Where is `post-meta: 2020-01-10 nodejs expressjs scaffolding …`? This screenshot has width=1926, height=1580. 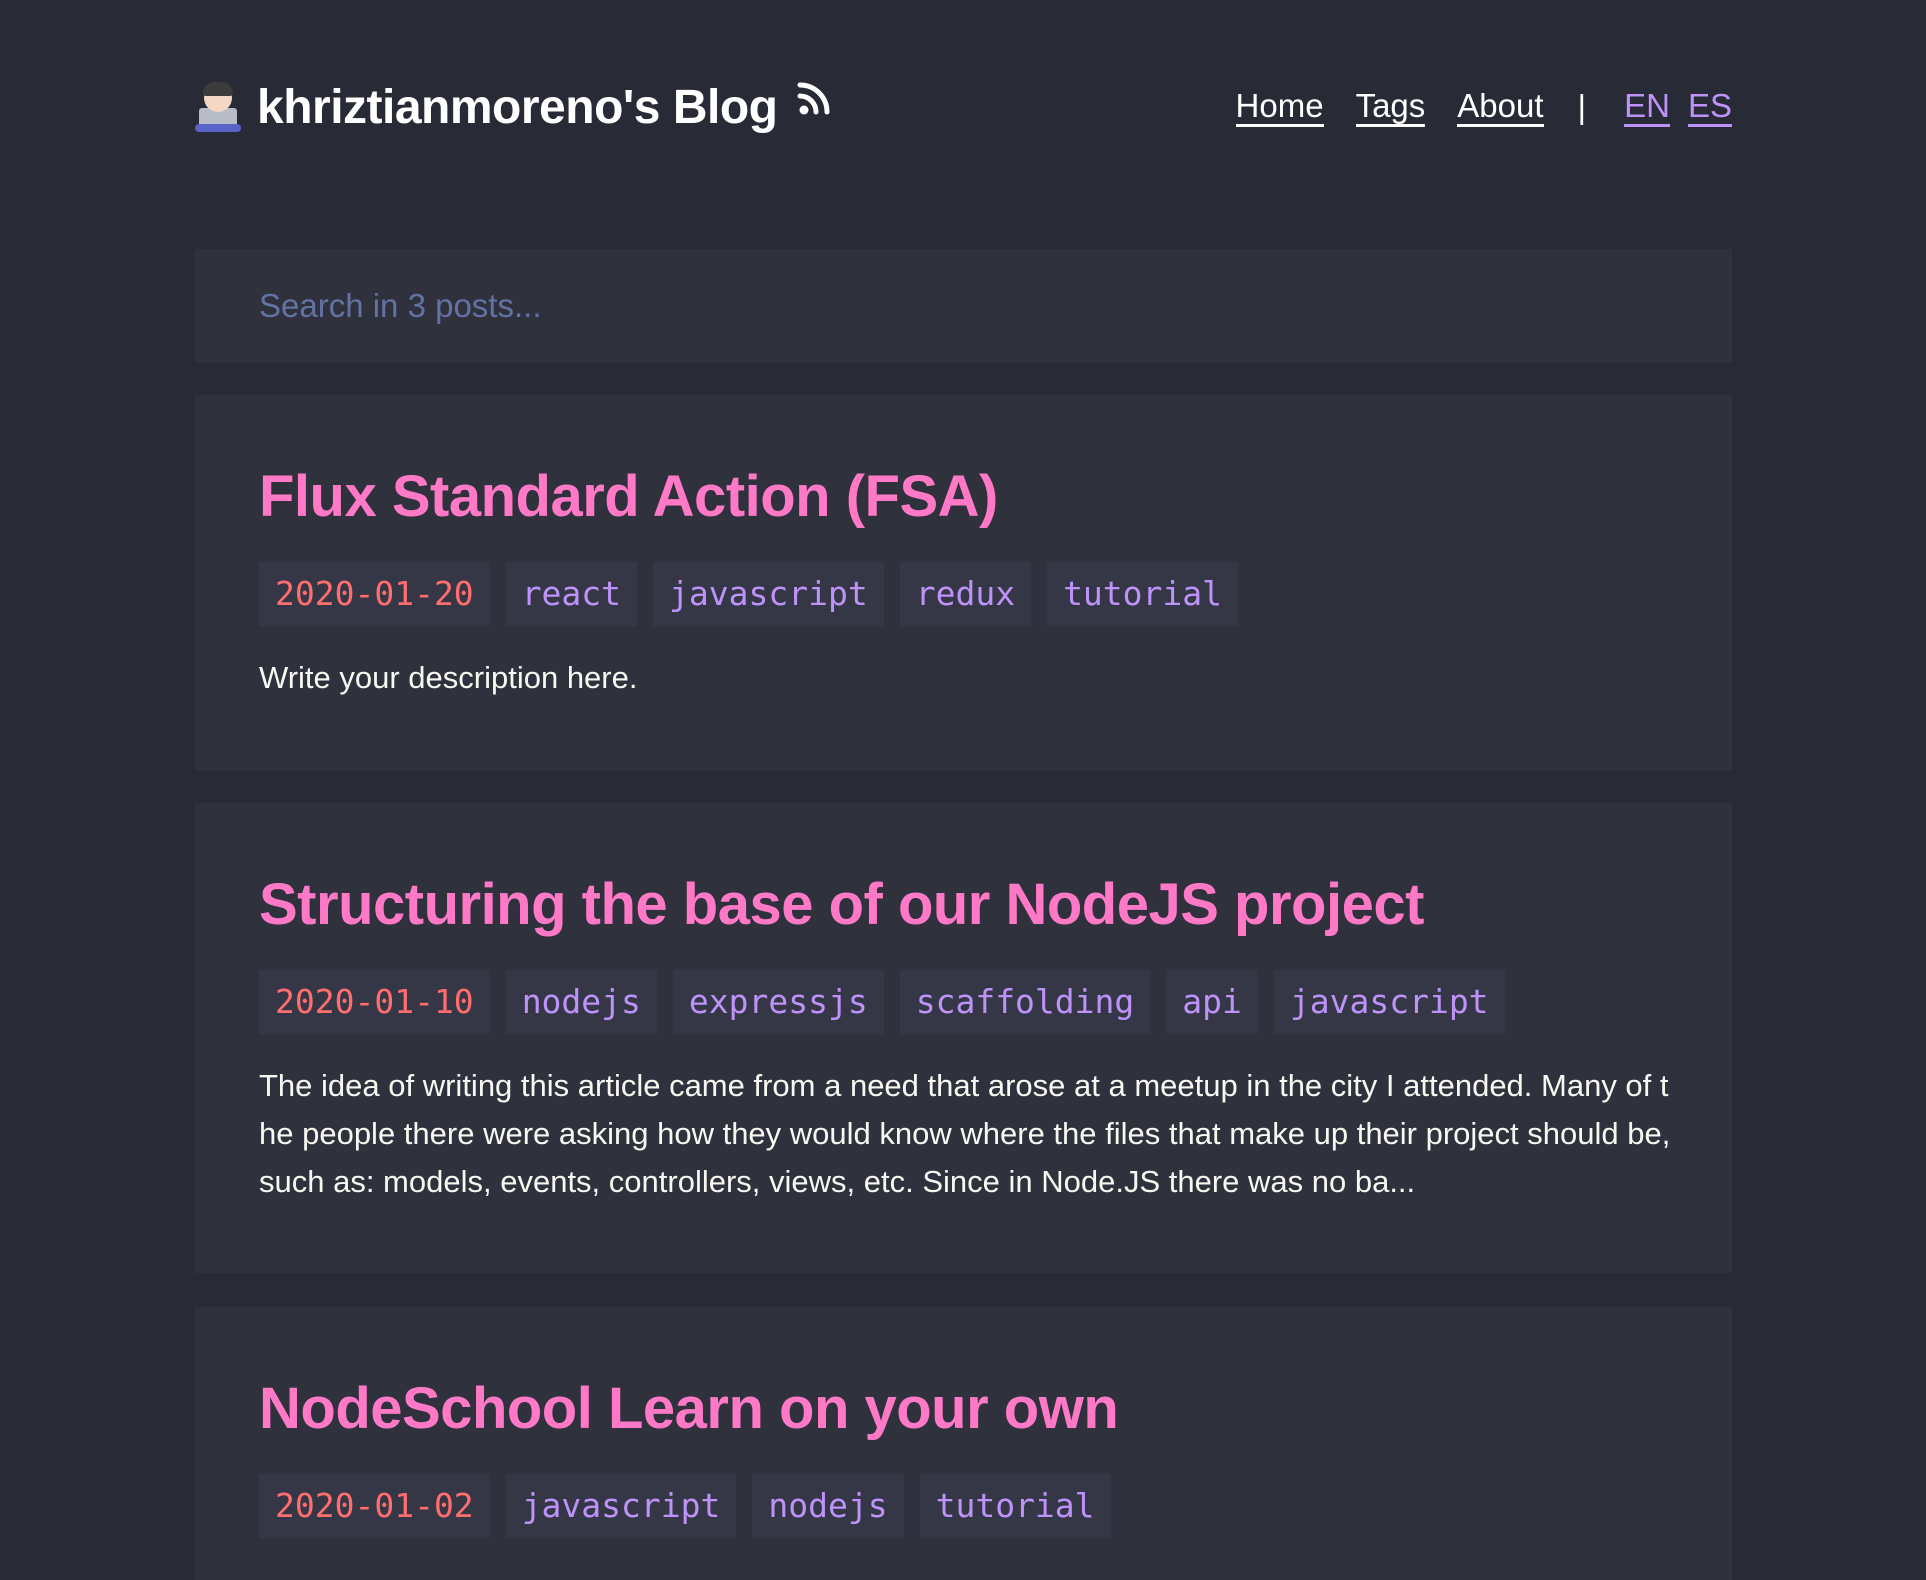 post-meta: 2020-01-10 nodejs expressjs scaffolding … is located at coordinates (890, 1002).